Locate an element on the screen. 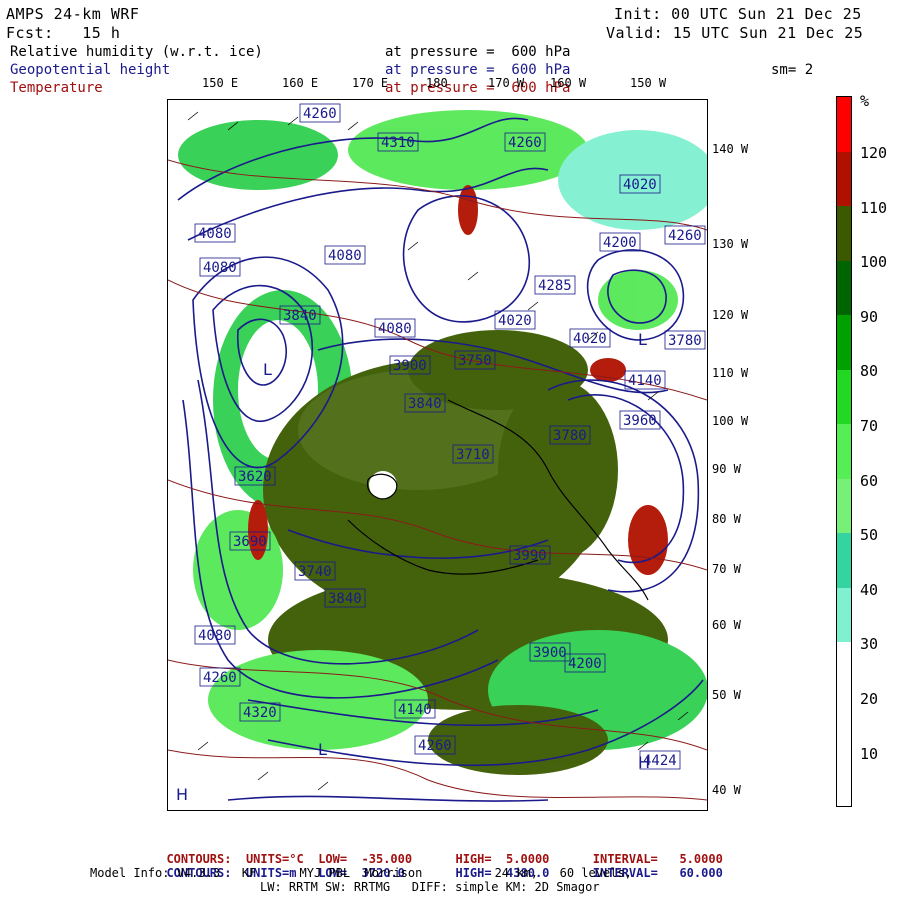 The height and width of the screenshot is (900, 900). colorbar-unit: % is located at coordinates (865, 101).